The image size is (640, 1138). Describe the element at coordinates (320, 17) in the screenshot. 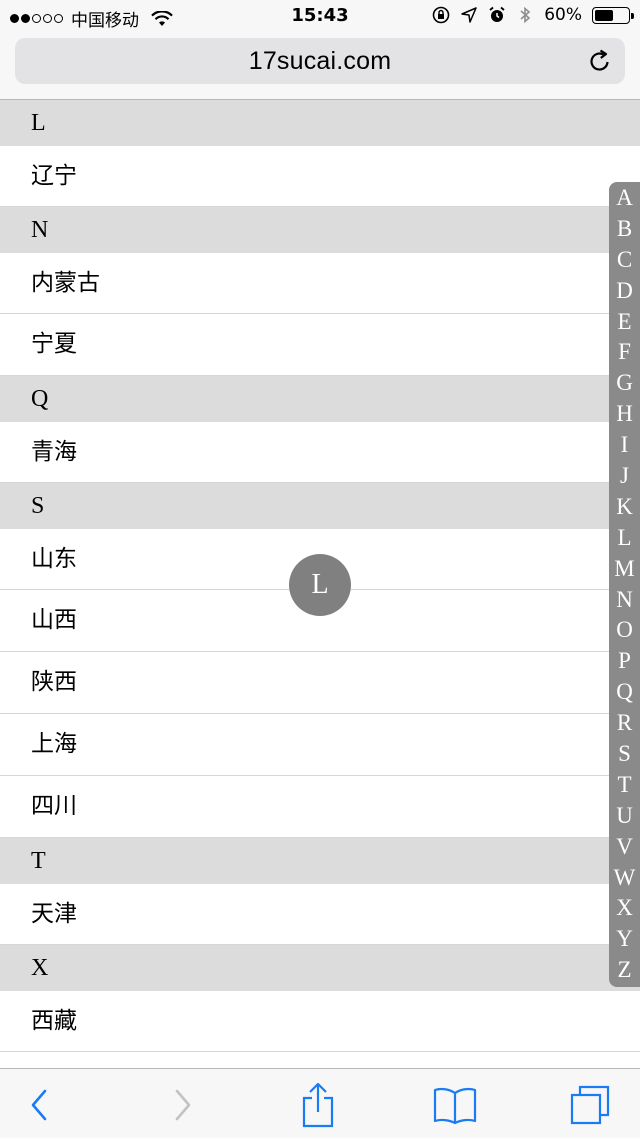

I see `status-bar: 中国移动 15:43 60%` at that location.